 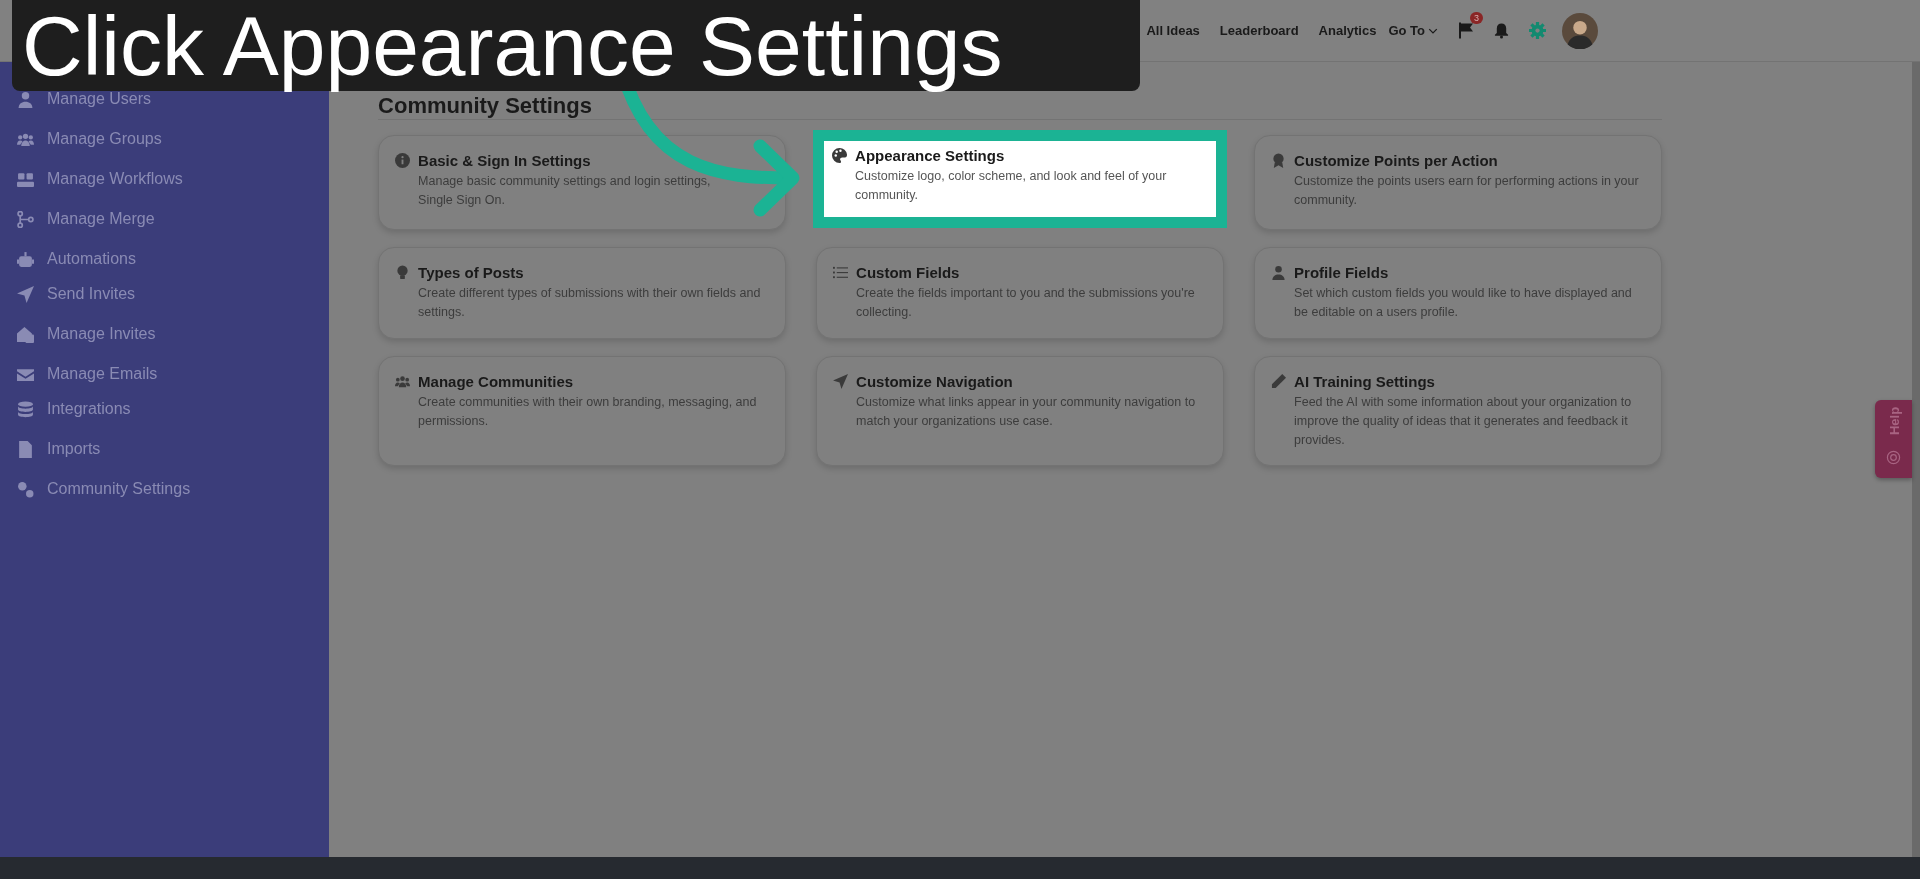 What do you see at coordinates (1580, 30) in the screenshot?
I see `avatar` at bounding box center [1580, 30].